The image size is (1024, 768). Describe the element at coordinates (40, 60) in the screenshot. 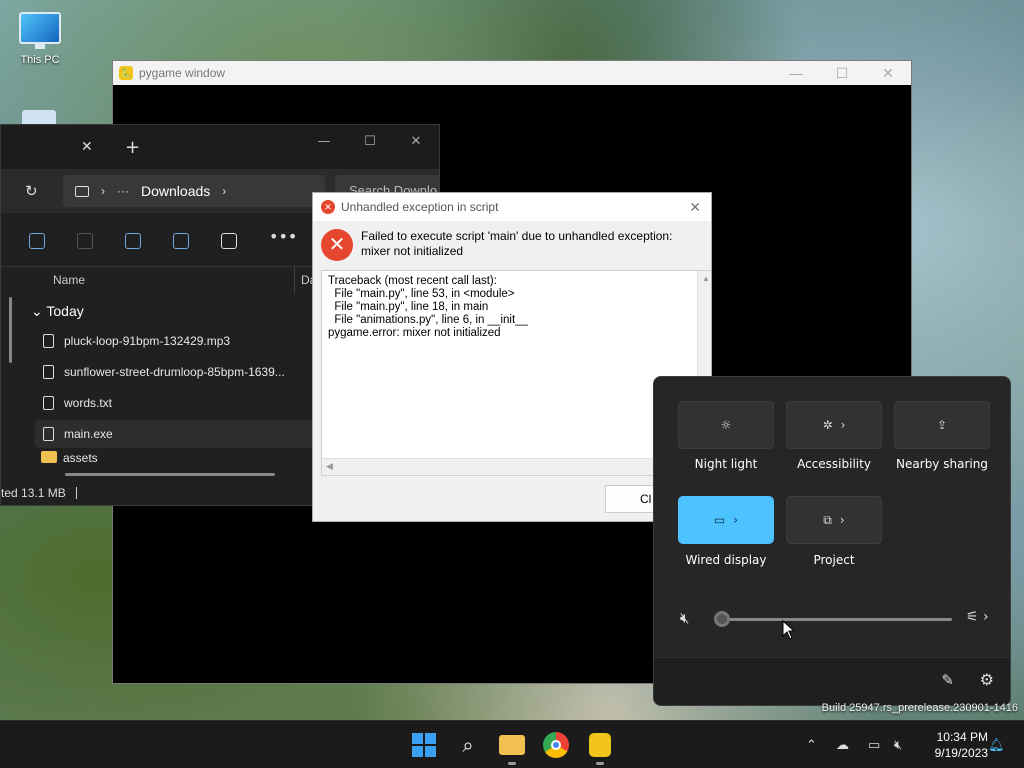

I see `desktop-icon-label: This PC` at that location.